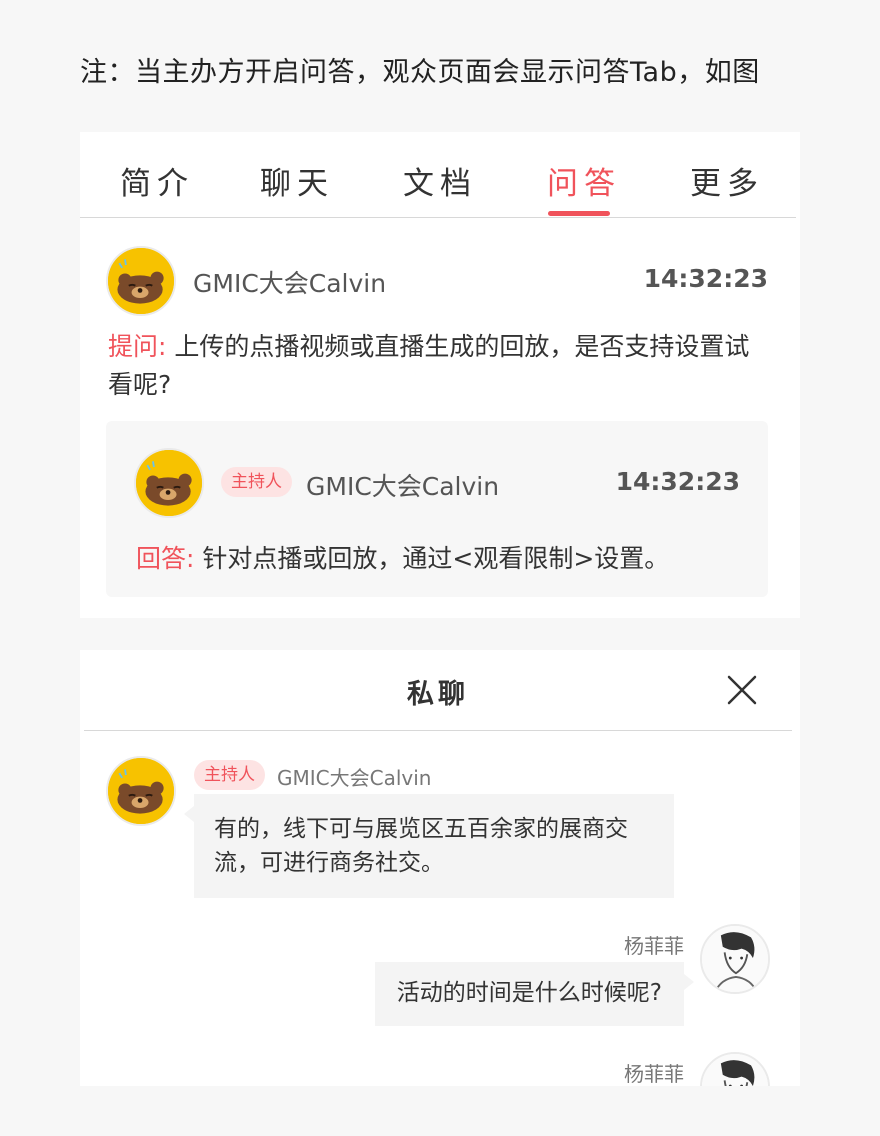  What do you see at coordinates (137, 346) in the screenshot?
I see `question-prefix: 提问:` at bounding box center [137, 346].